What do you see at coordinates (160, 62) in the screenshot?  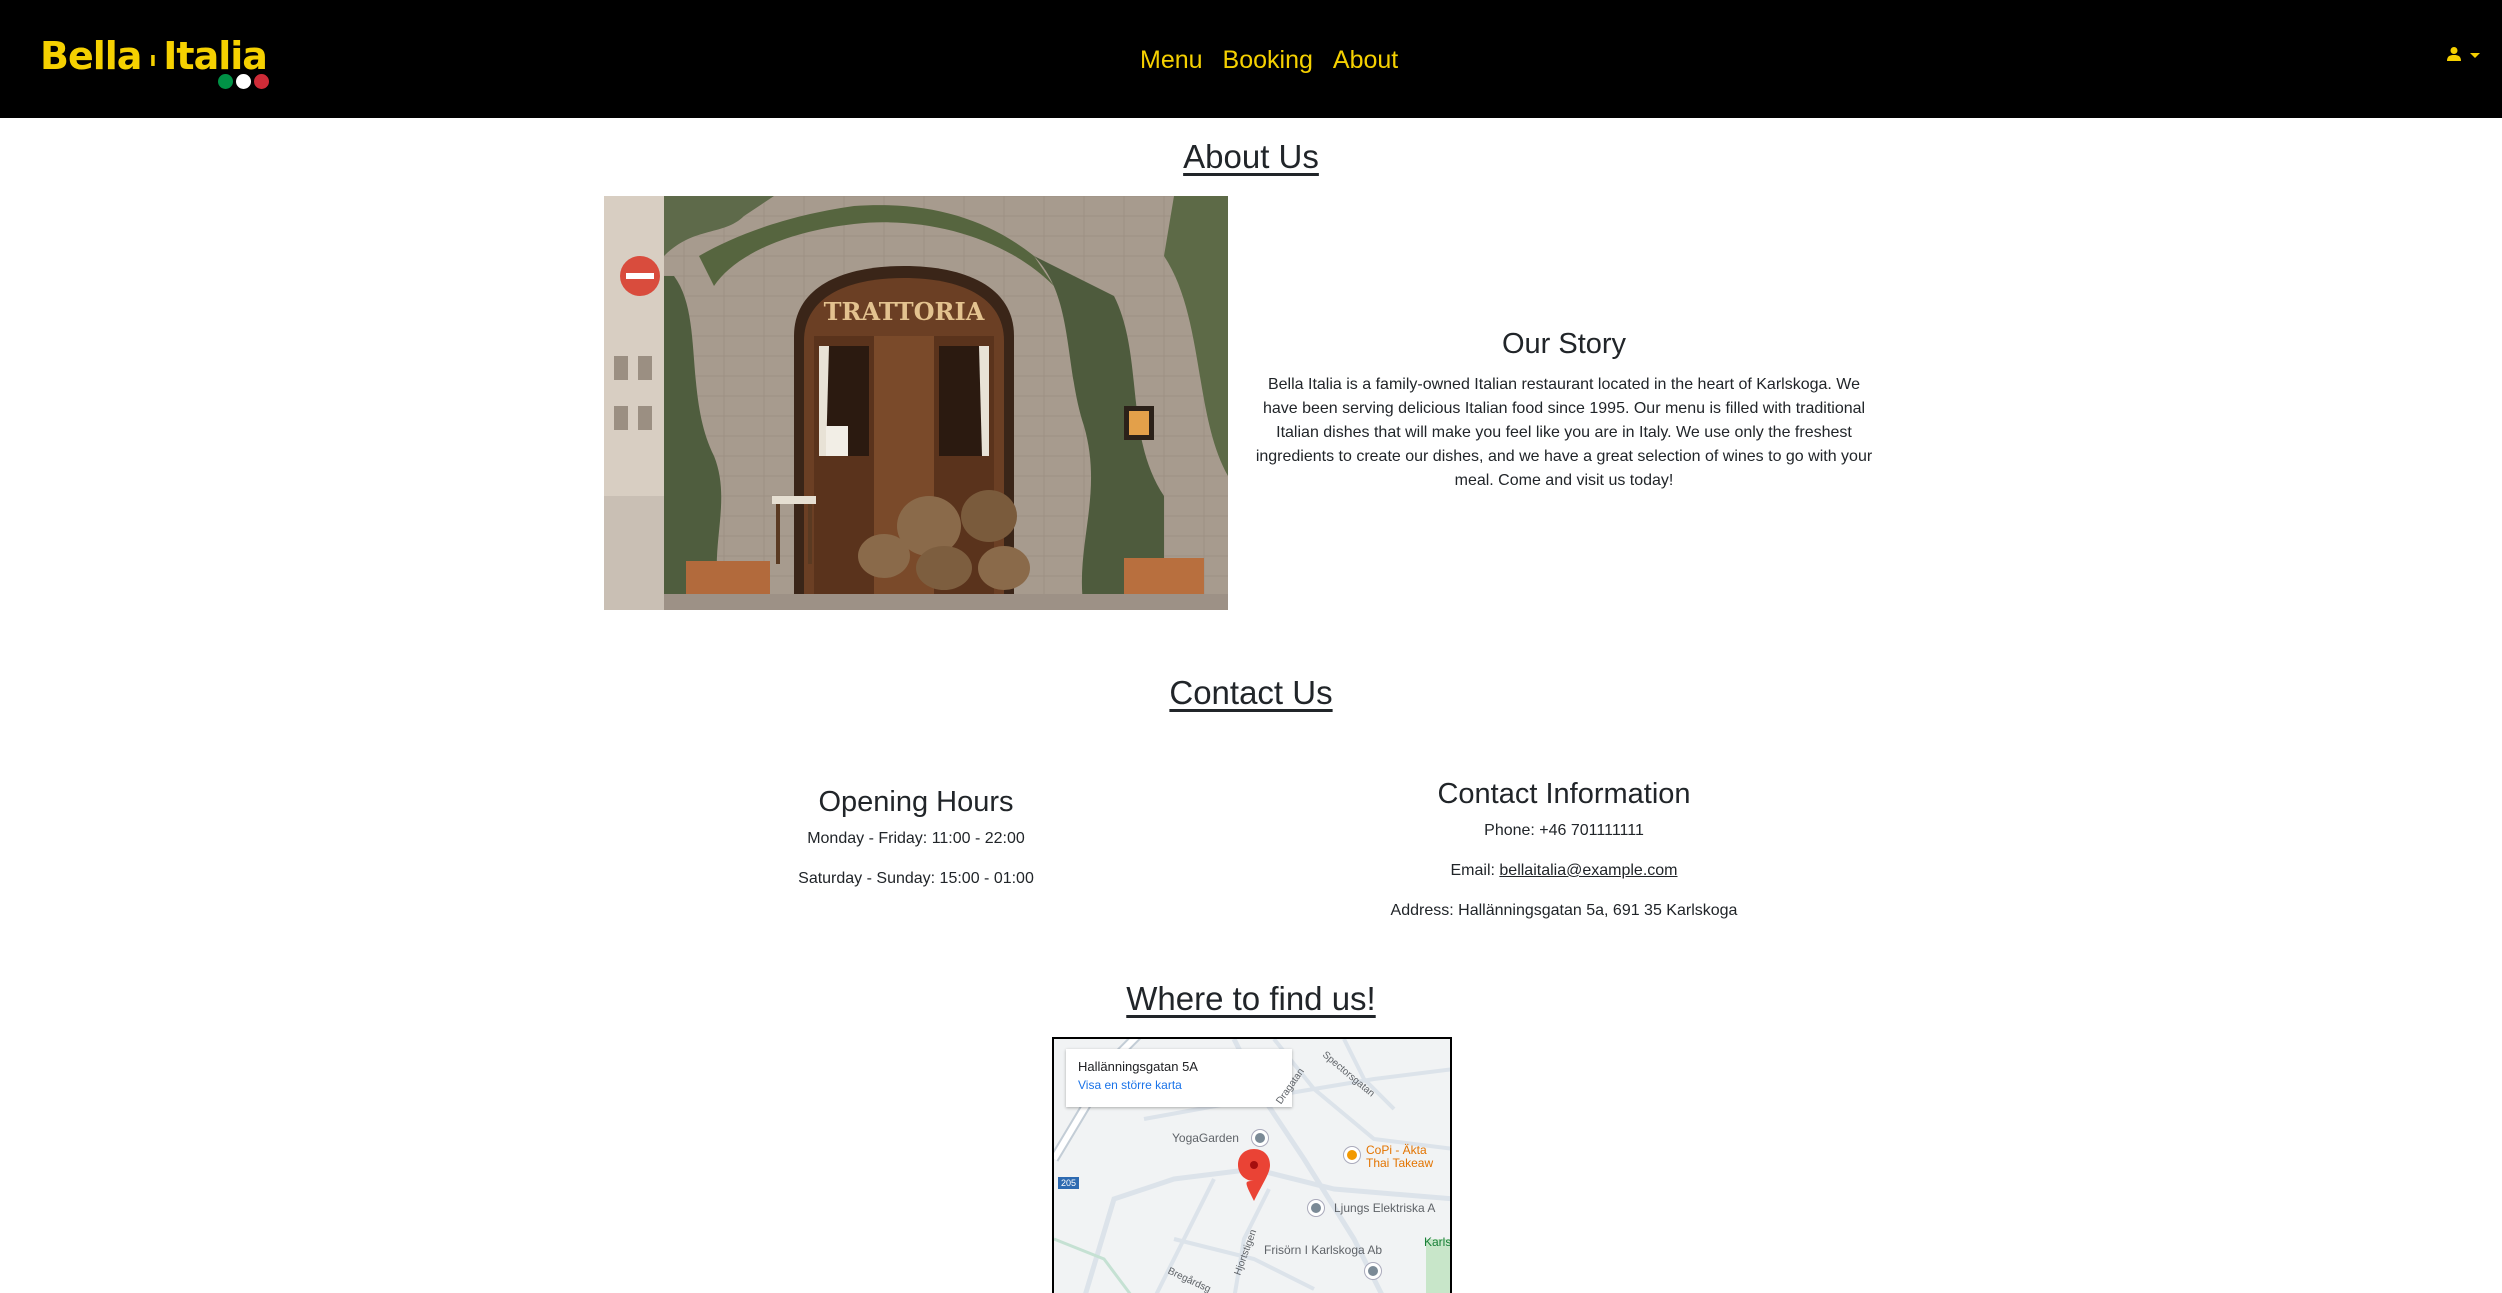 I see `brand-logo: Bella ı Italia` at bounding box center [160, 62].